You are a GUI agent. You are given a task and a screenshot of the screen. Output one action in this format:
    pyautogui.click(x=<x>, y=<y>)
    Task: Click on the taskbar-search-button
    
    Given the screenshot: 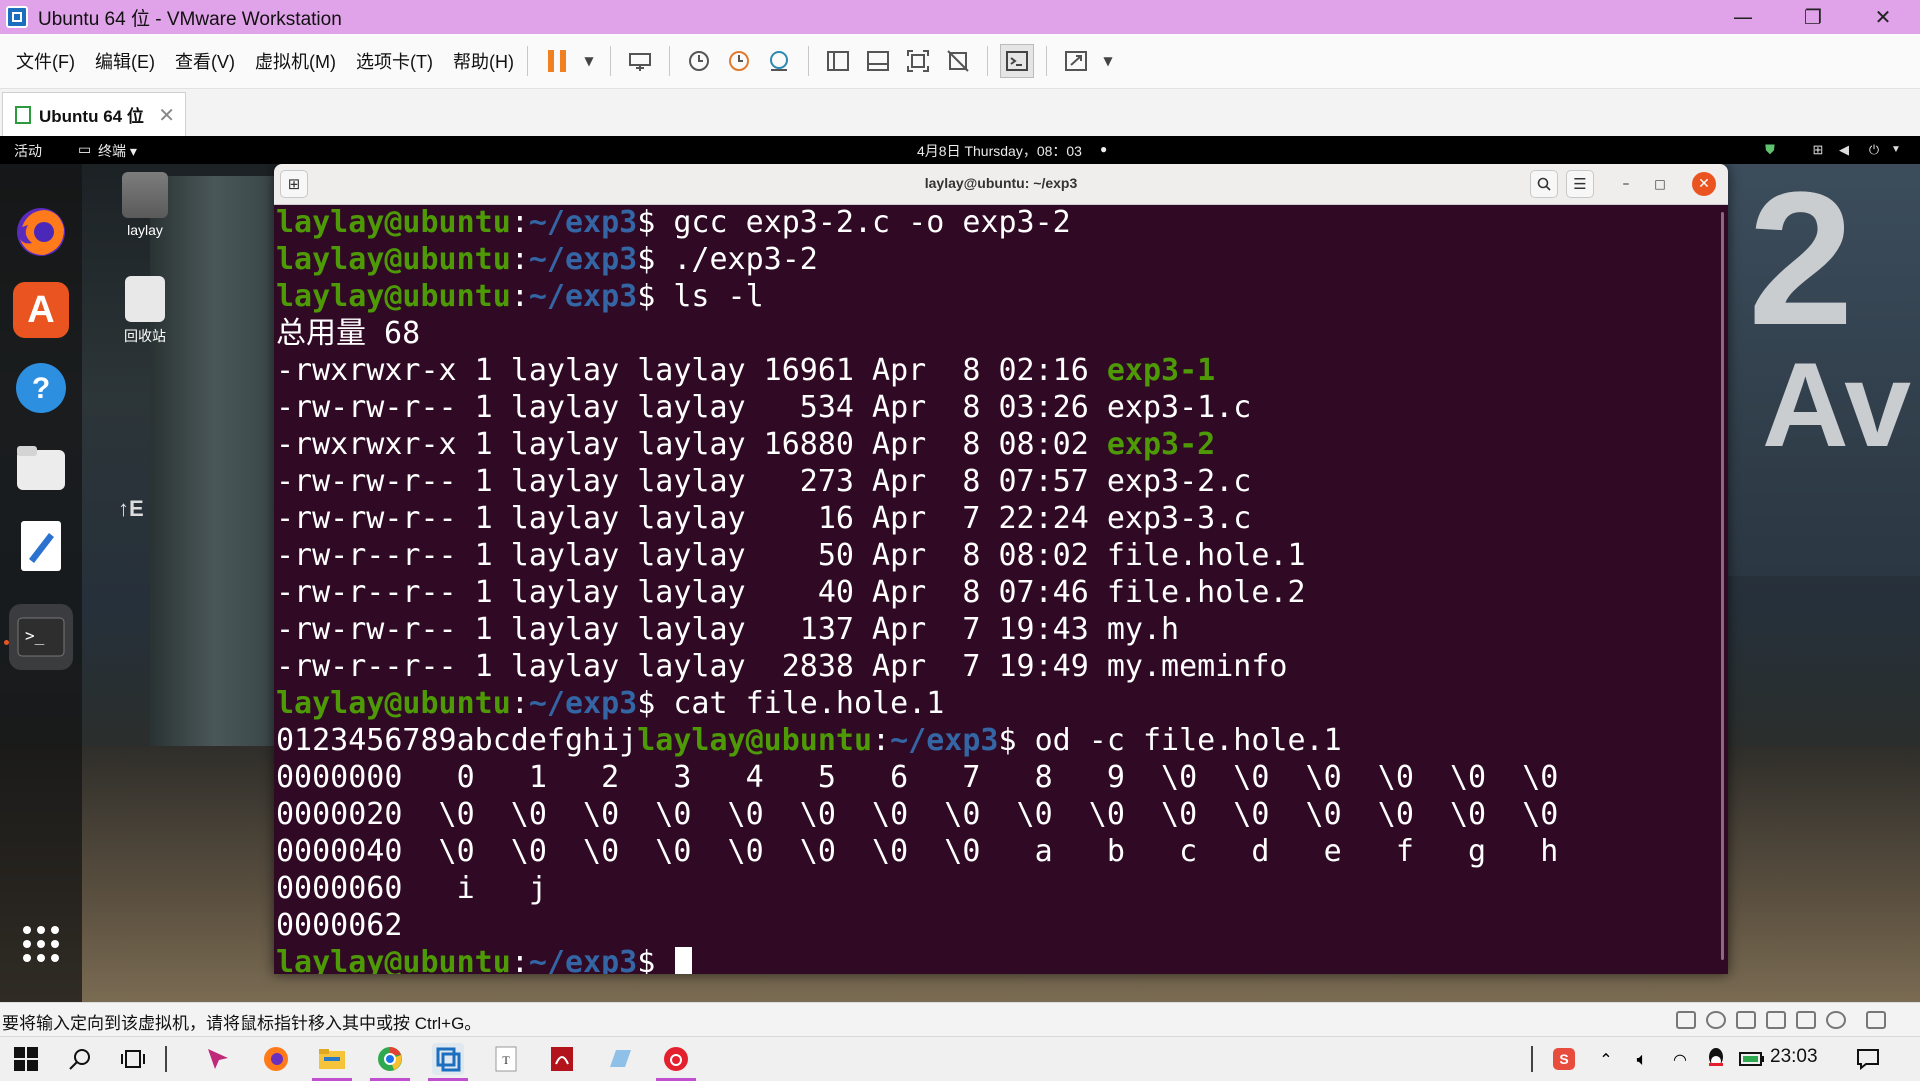 What is the action you would take?
    pyautogui.click(x=80, y=1059)
    